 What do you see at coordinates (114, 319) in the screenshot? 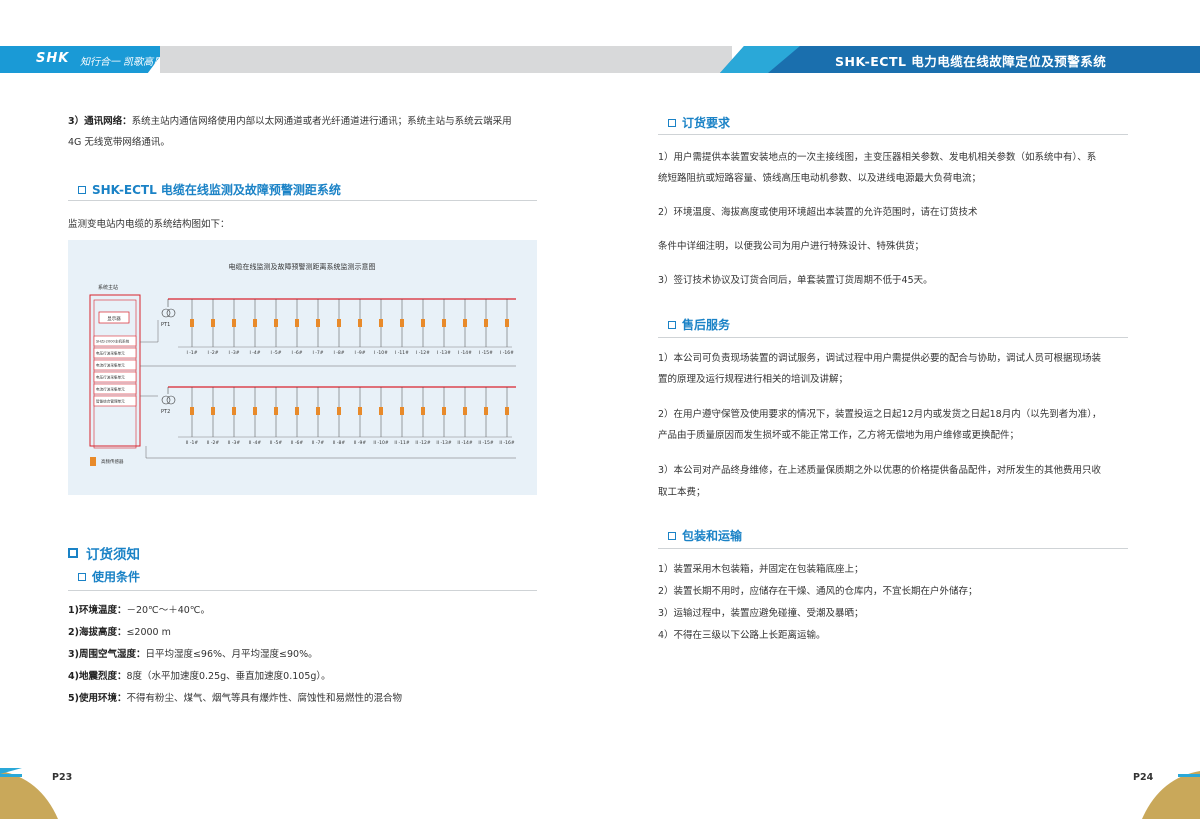
I see `display-label: 显示器` at bounding box center [114, 319].